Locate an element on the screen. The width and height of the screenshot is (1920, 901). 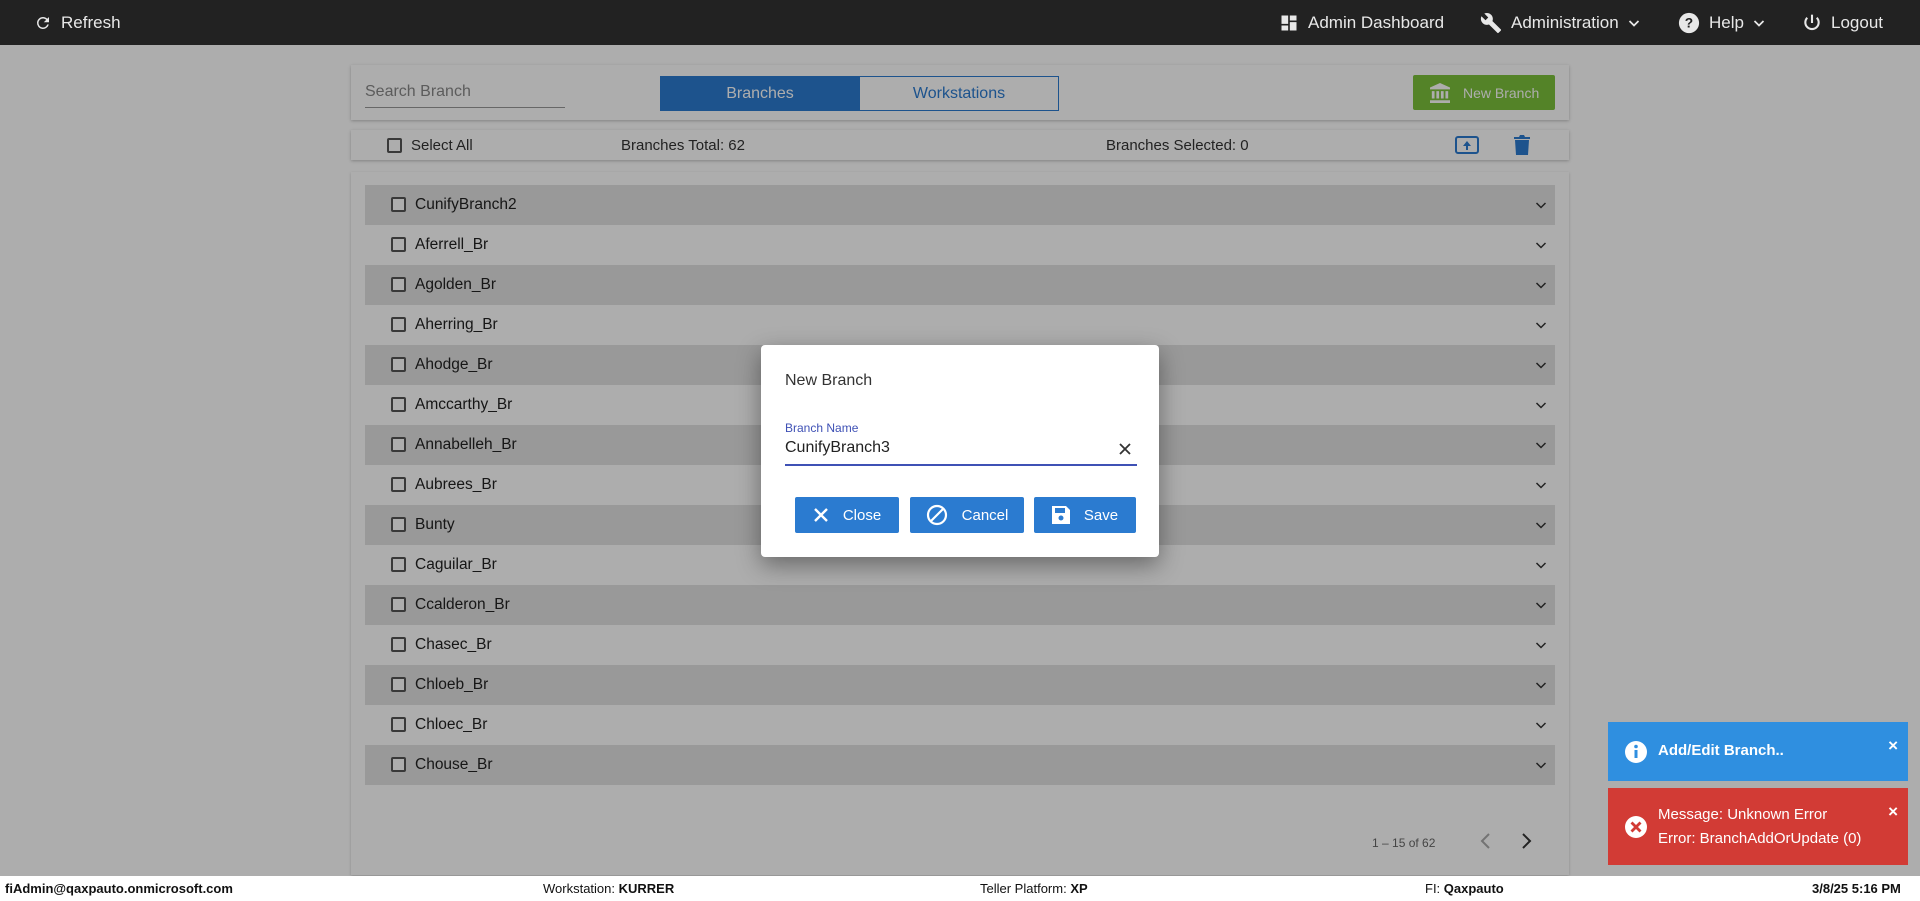
logout-button: Logout is located at coordinates (1842, 22).